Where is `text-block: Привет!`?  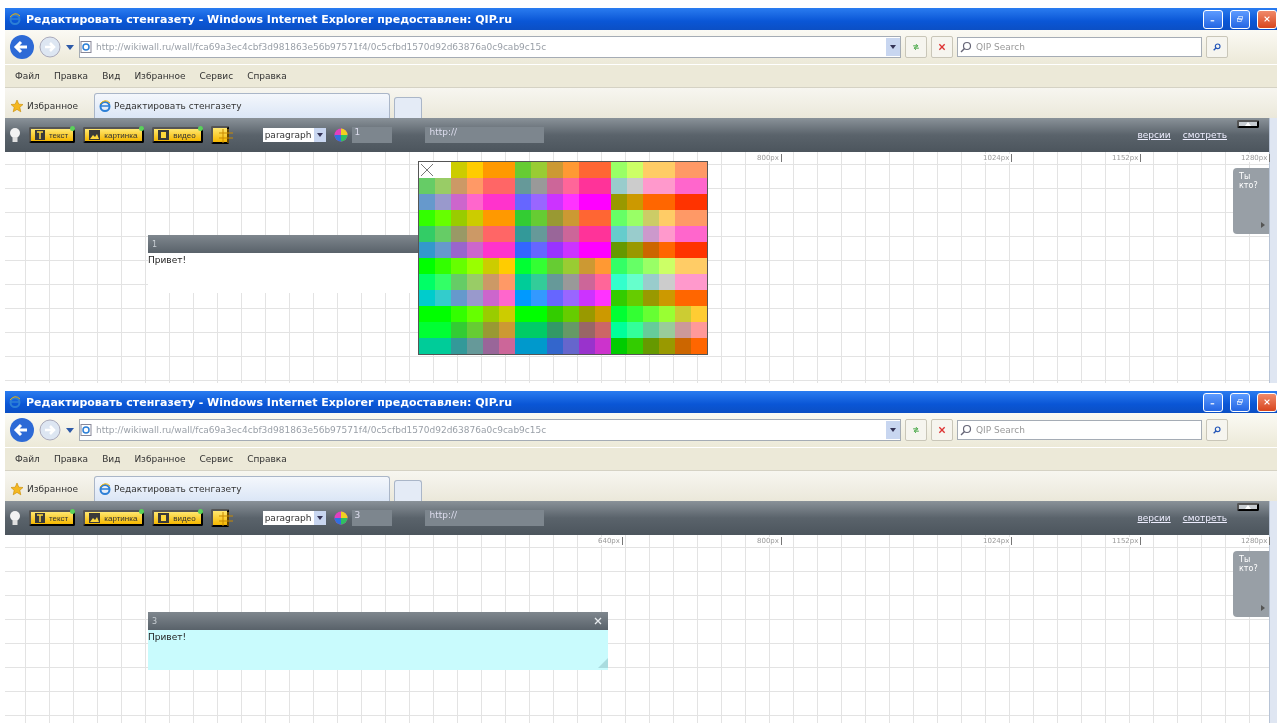
text-block: Привет! is located at coordinates (378, 650).